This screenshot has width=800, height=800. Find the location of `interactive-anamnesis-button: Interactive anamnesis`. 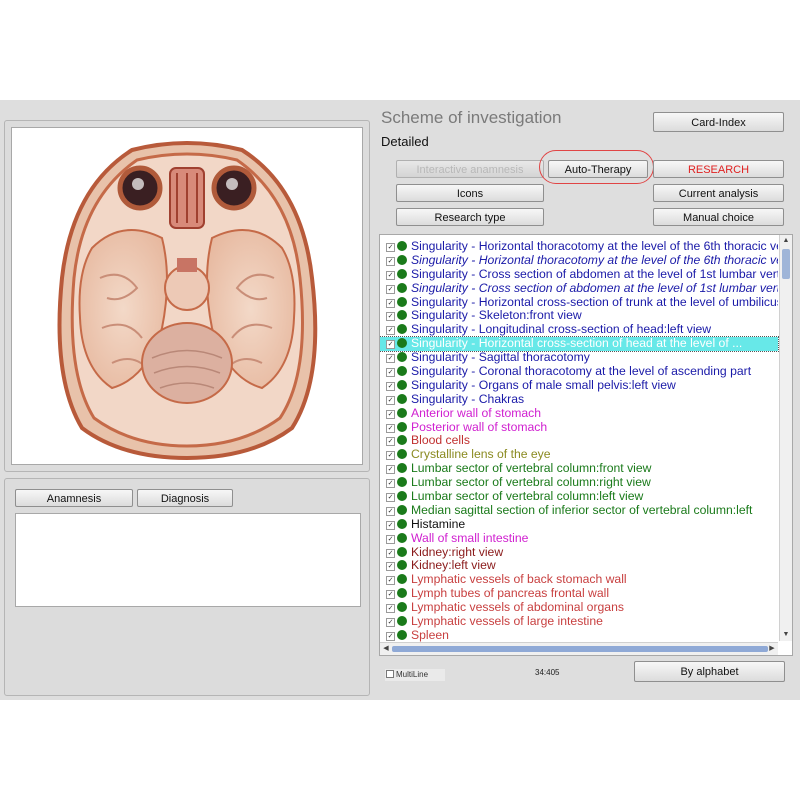

interactive-anamnesis-button: Interactive anamnesis is located at coordinates (470, 169).